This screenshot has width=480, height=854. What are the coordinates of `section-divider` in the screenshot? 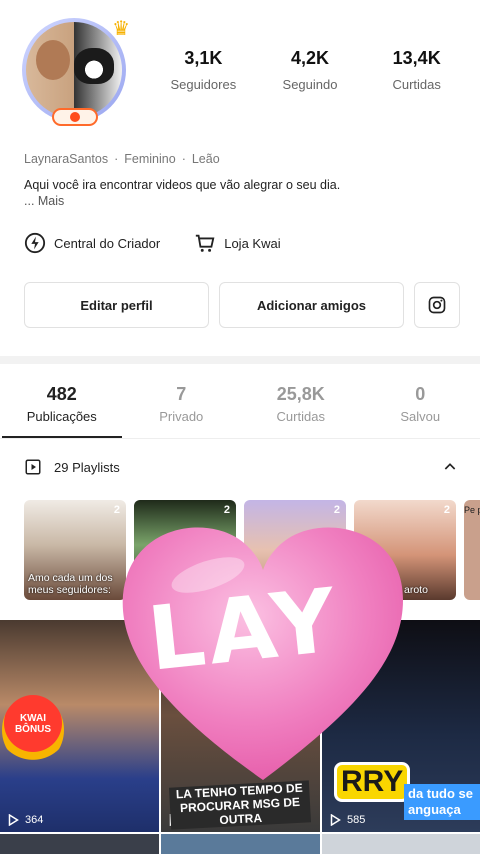 It's located at (240, 360).